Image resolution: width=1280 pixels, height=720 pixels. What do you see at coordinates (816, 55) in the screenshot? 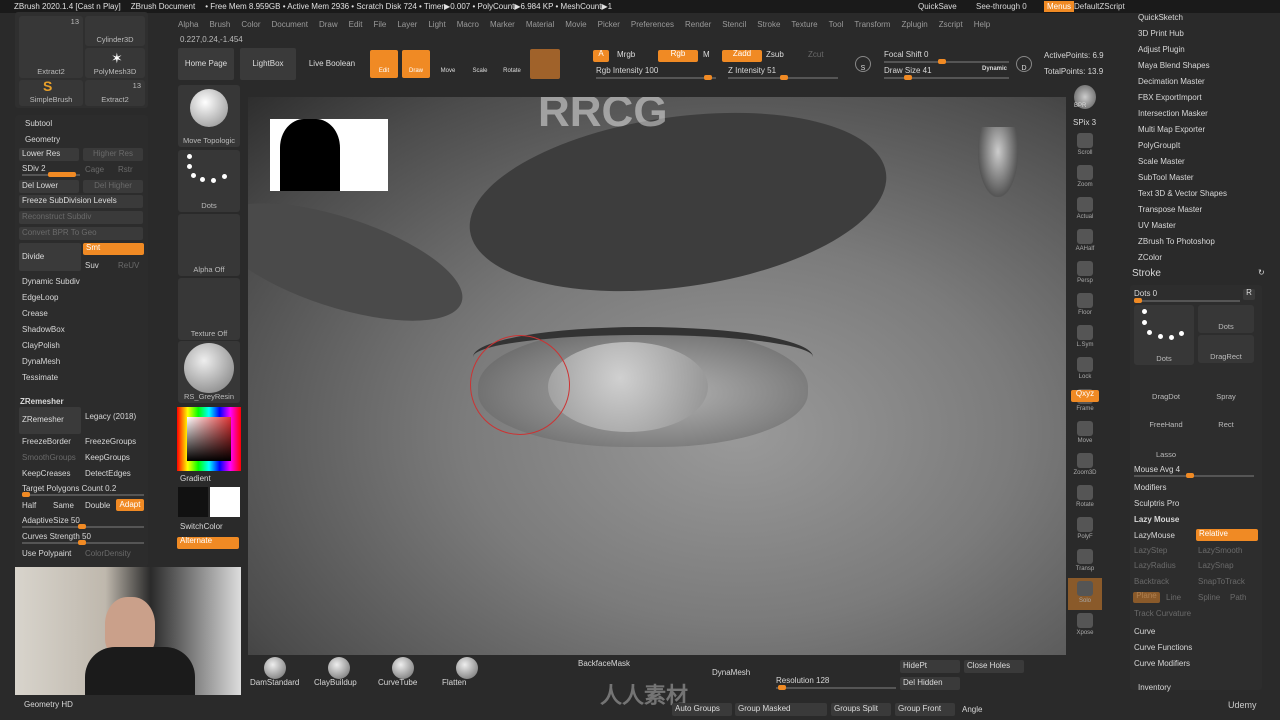
I see `zcut-toggle: Zcut` at bounding box center [816, 55].